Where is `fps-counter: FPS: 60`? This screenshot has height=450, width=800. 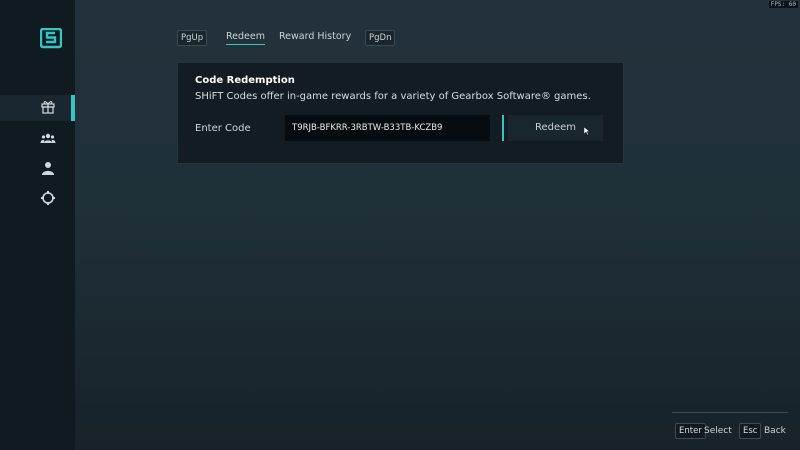
fps-counter: FPS: 60 is located at coordinates (783, 4).